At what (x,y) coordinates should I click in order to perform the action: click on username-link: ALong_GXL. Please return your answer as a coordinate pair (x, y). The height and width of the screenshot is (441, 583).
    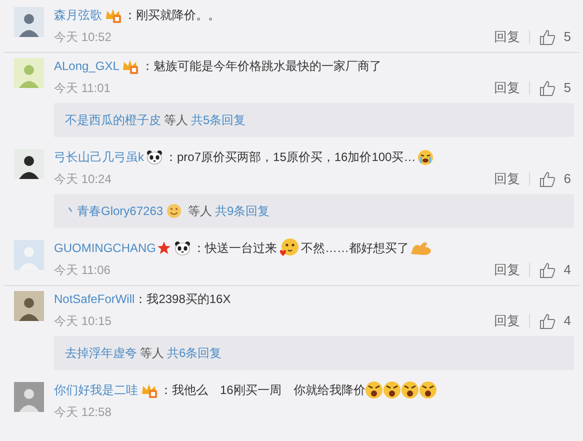
    Looking at the image, I should click on (87, 66).